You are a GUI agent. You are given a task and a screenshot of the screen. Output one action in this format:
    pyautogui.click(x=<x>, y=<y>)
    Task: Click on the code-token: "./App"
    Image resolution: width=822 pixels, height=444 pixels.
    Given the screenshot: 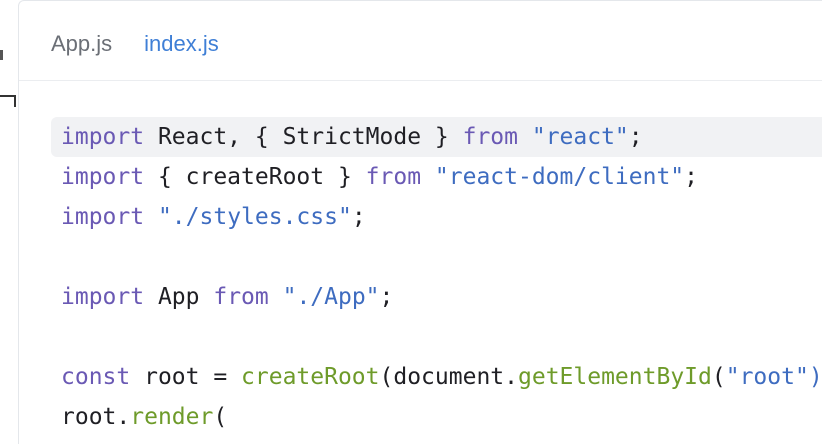 What is the action you would take?
    pyautogui.click(x=331, y=297)
    